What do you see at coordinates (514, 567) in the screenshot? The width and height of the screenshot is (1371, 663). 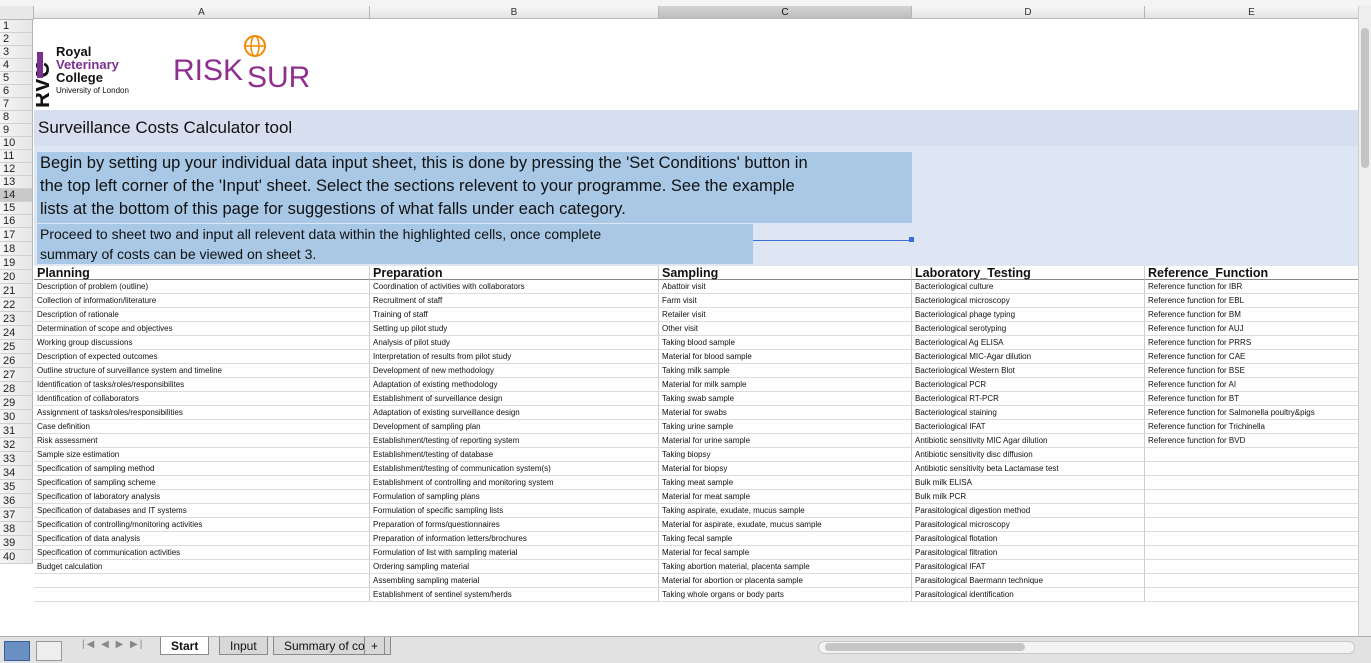 I see `table-cell: Ordering sampling material` at bounding box center [514, 567].